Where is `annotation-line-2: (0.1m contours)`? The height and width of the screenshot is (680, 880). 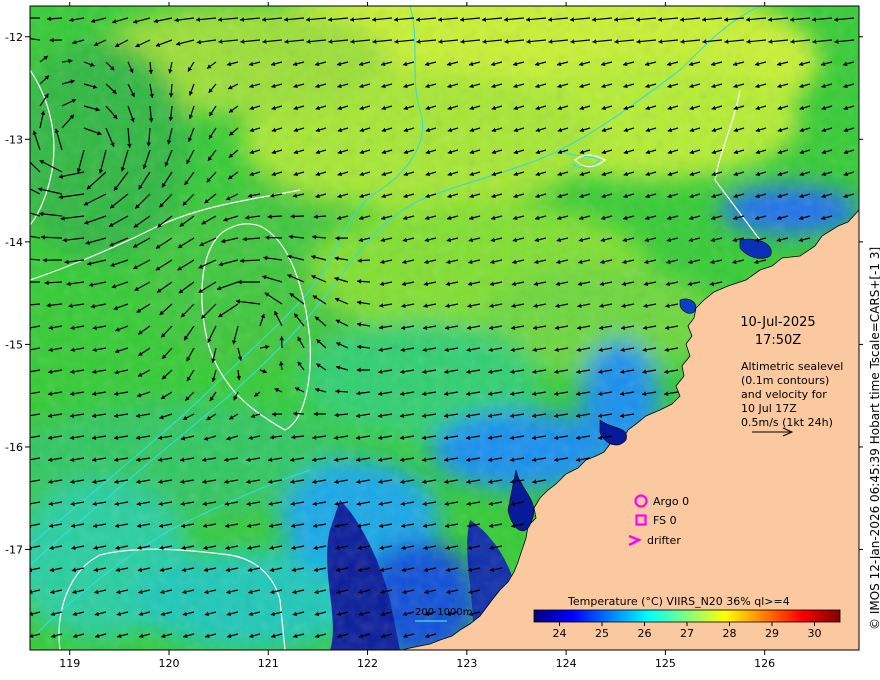 annotation-line-2: (0.1m contours) is located at coordinates (785, 380).